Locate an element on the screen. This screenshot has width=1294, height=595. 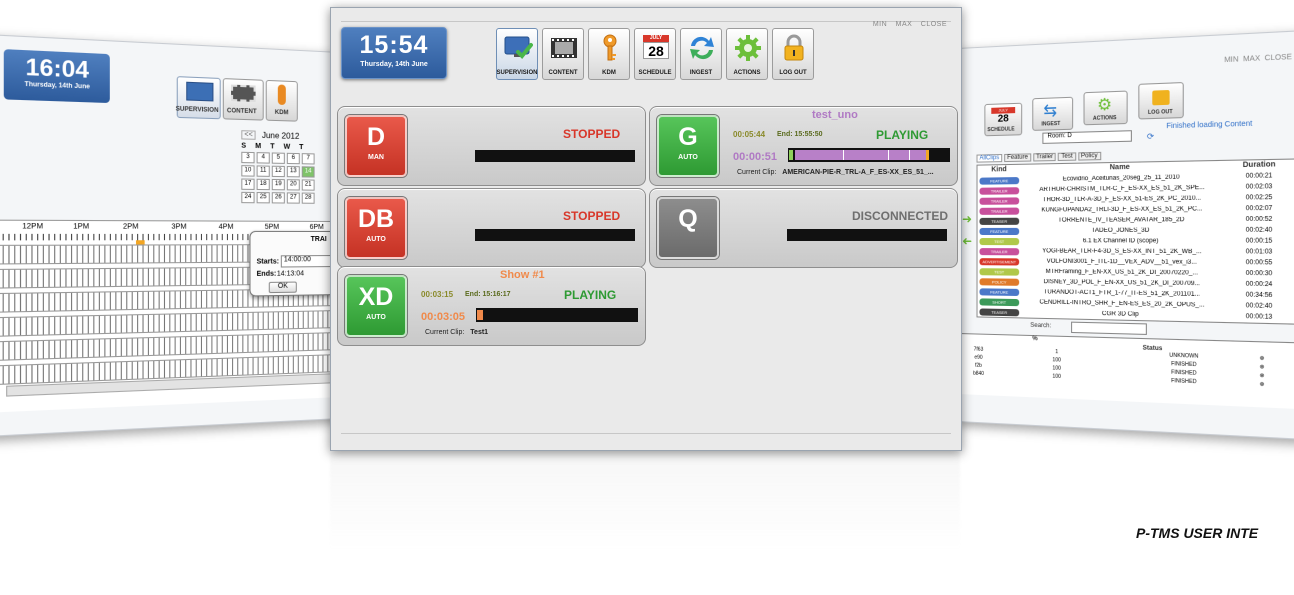
content-window-controls: MIN MAX CLOSE is located at coordinates (1258, 59).